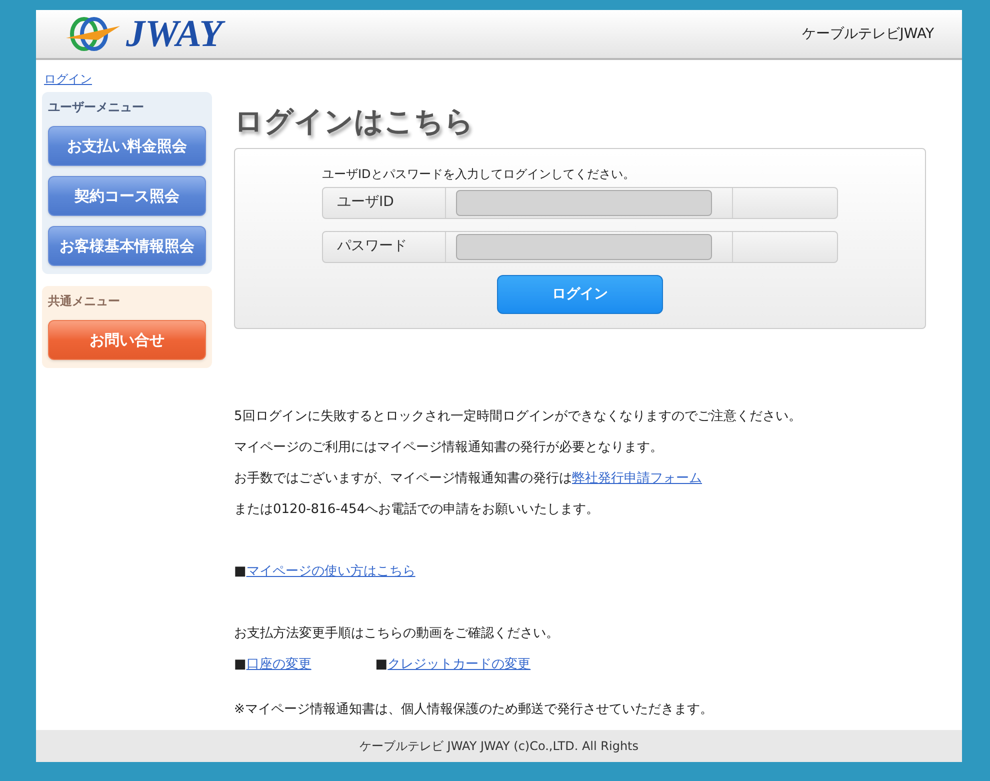 Image resolution: width=990 pixels, height=781 pixels. Describe the element at coordinates (468, 479) in the screenshot. I see `notice-text: お手数ではございますが、マイページ情報通知書の発行は弊社発行申請フォーム` at that location.